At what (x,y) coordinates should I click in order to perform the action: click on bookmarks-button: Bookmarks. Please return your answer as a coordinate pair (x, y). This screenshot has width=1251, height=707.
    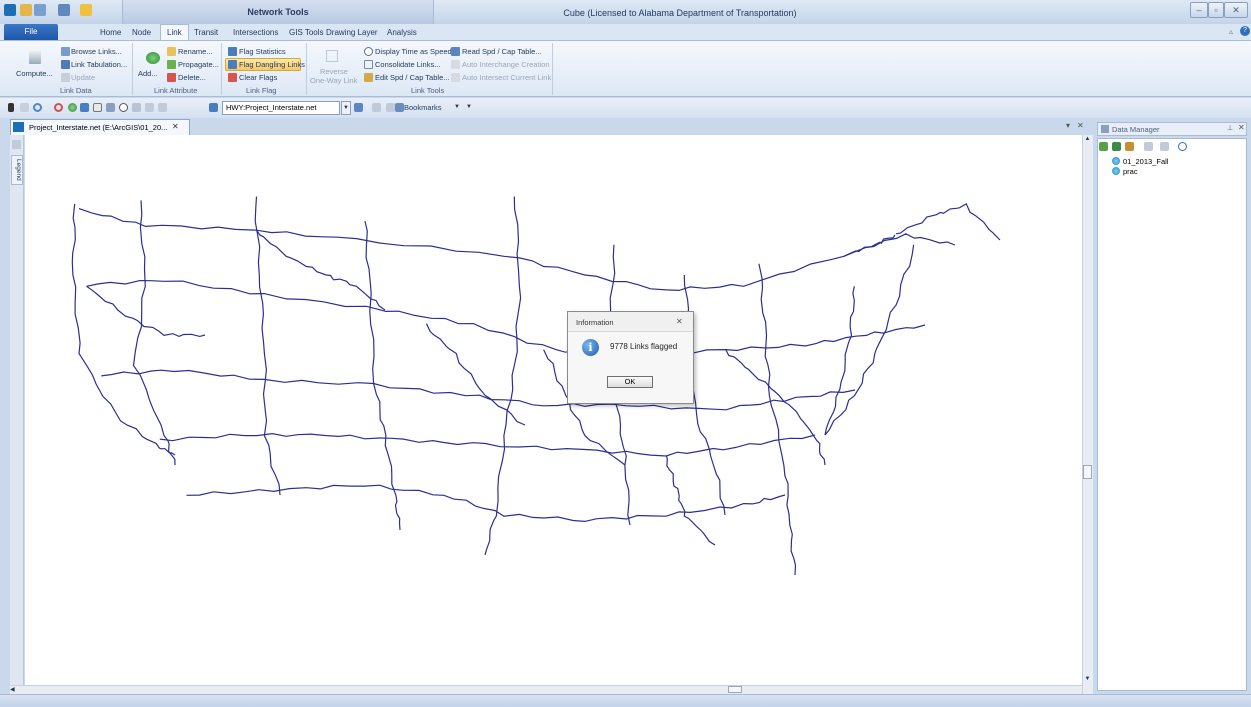
    Looking at the image, I should click on (423, 107).